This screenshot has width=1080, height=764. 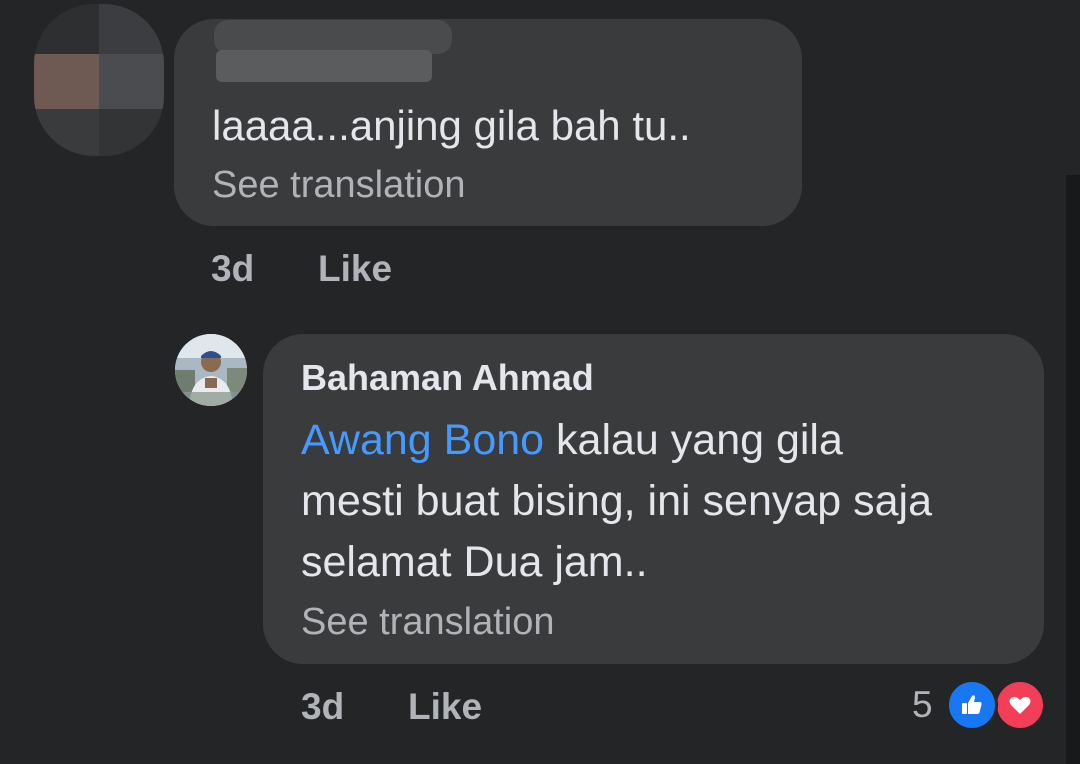 I want to click on thumbs-up-icon, so click(x=972, y=704).